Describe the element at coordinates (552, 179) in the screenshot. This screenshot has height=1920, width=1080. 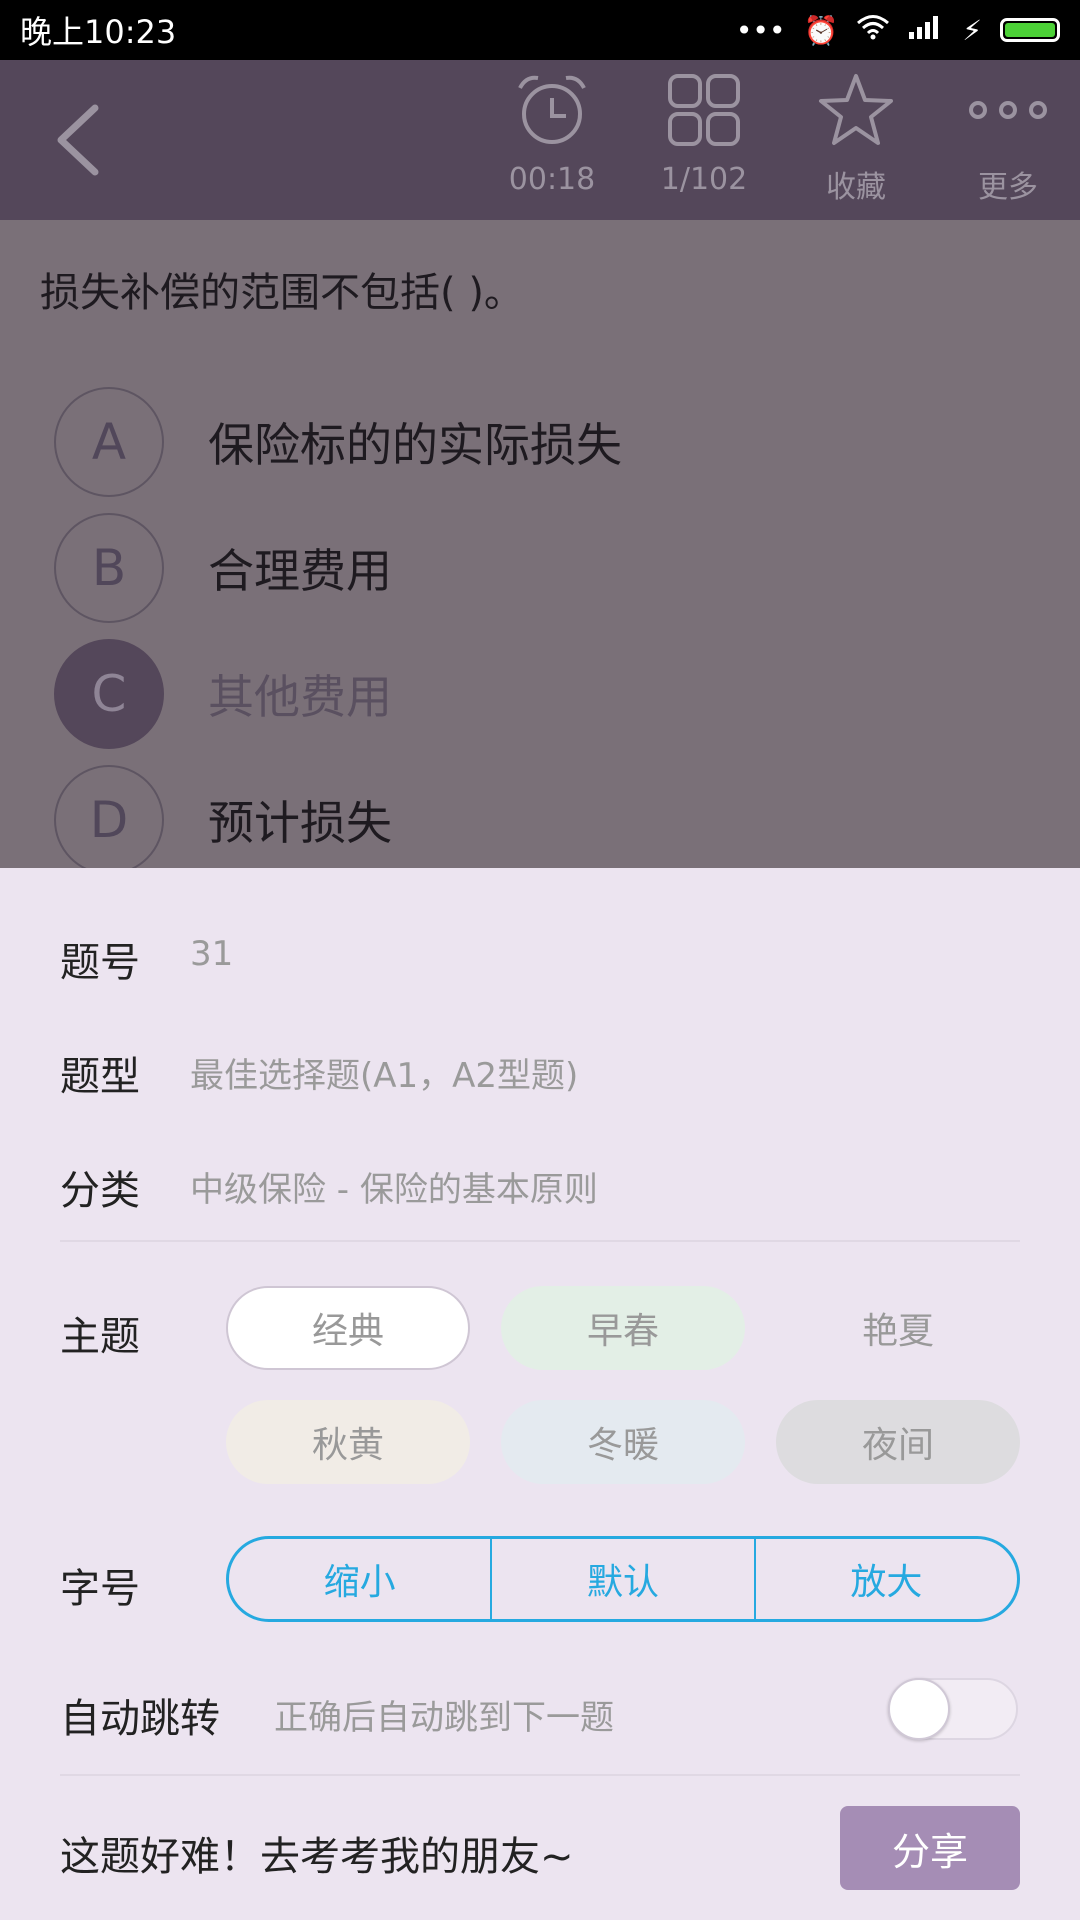
I see `timer-label: 00:18` at that location.